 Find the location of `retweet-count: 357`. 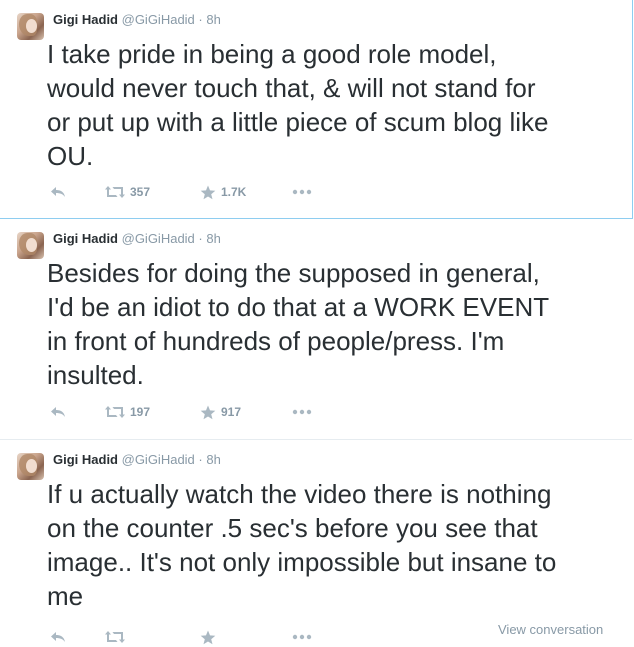

retweet-count: 357 is located at coordinates (140, 192).